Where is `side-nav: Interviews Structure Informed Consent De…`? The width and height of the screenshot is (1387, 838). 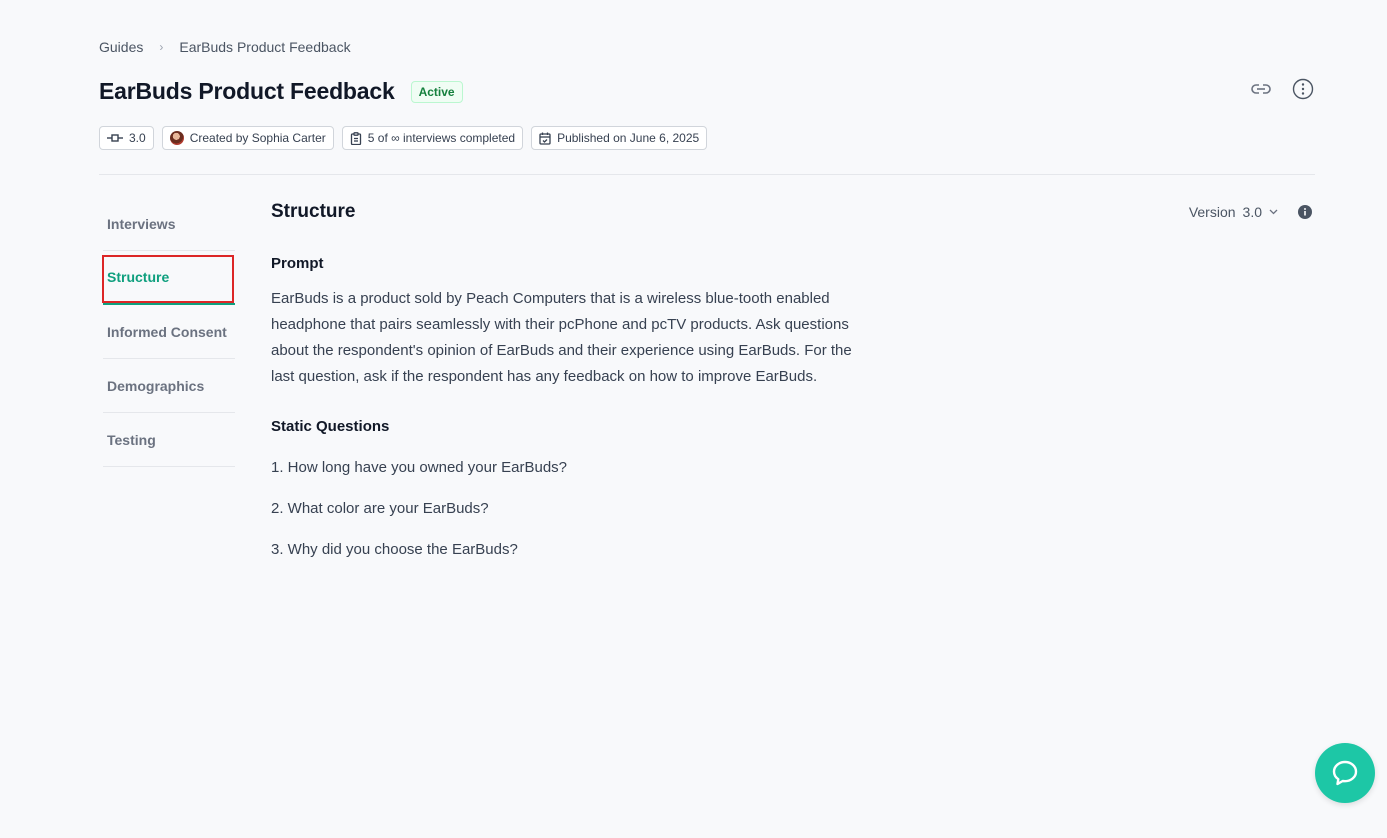 side-nav: Interviews Structure Informed Consent De… is located at coordinates (169, 332).